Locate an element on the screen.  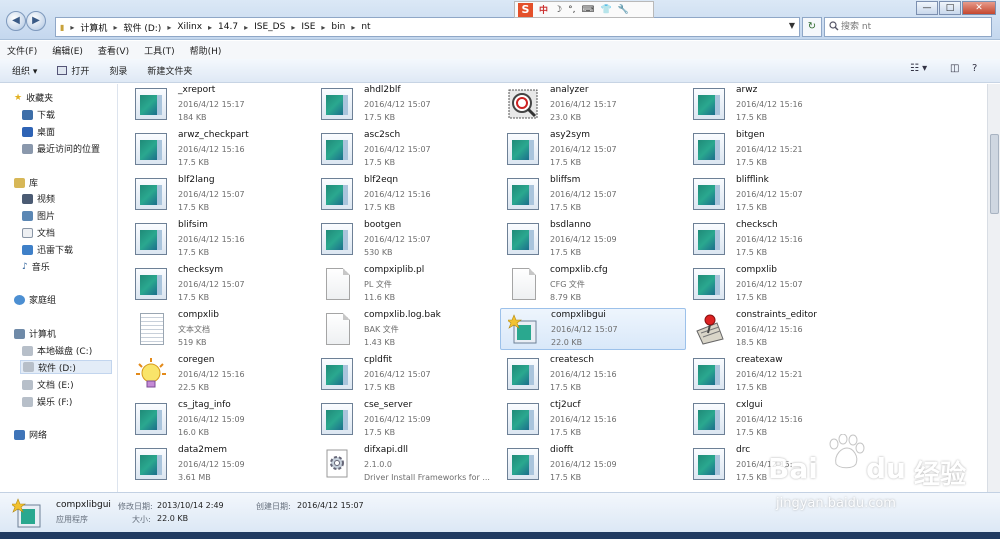
file-item-analyzer: analyzer 2016/4/12 15:17 23.0 KB is located at coordinates (593, 105).